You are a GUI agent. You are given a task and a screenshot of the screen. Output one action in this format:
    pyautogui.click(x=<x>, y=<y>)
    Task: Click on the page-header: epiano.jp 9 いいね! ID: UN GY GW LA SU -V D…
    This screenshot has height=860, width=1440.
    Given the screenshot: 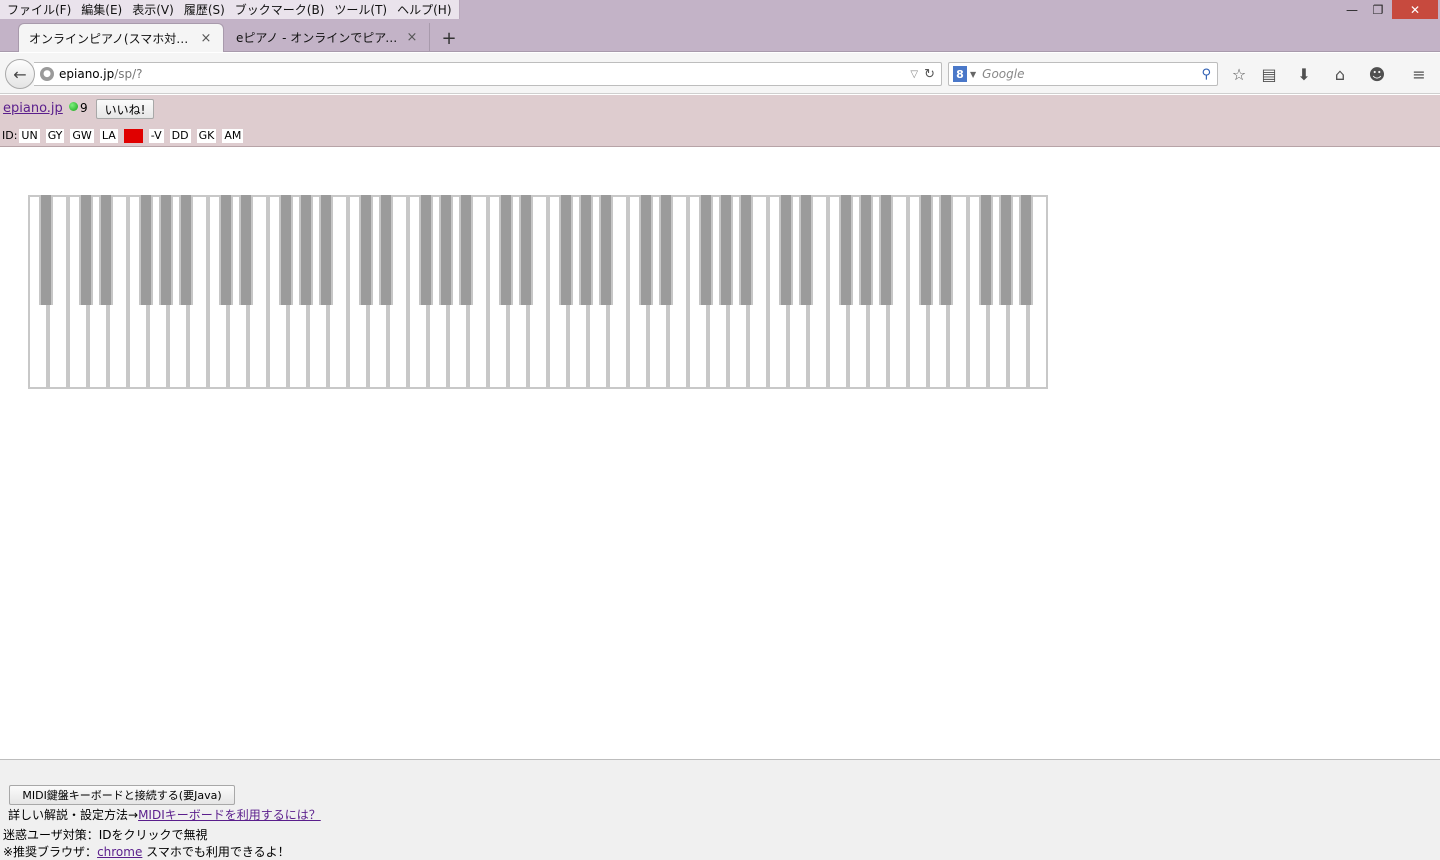 What is the action you would take?
    pyautogui.click(x=720, y=121)
    